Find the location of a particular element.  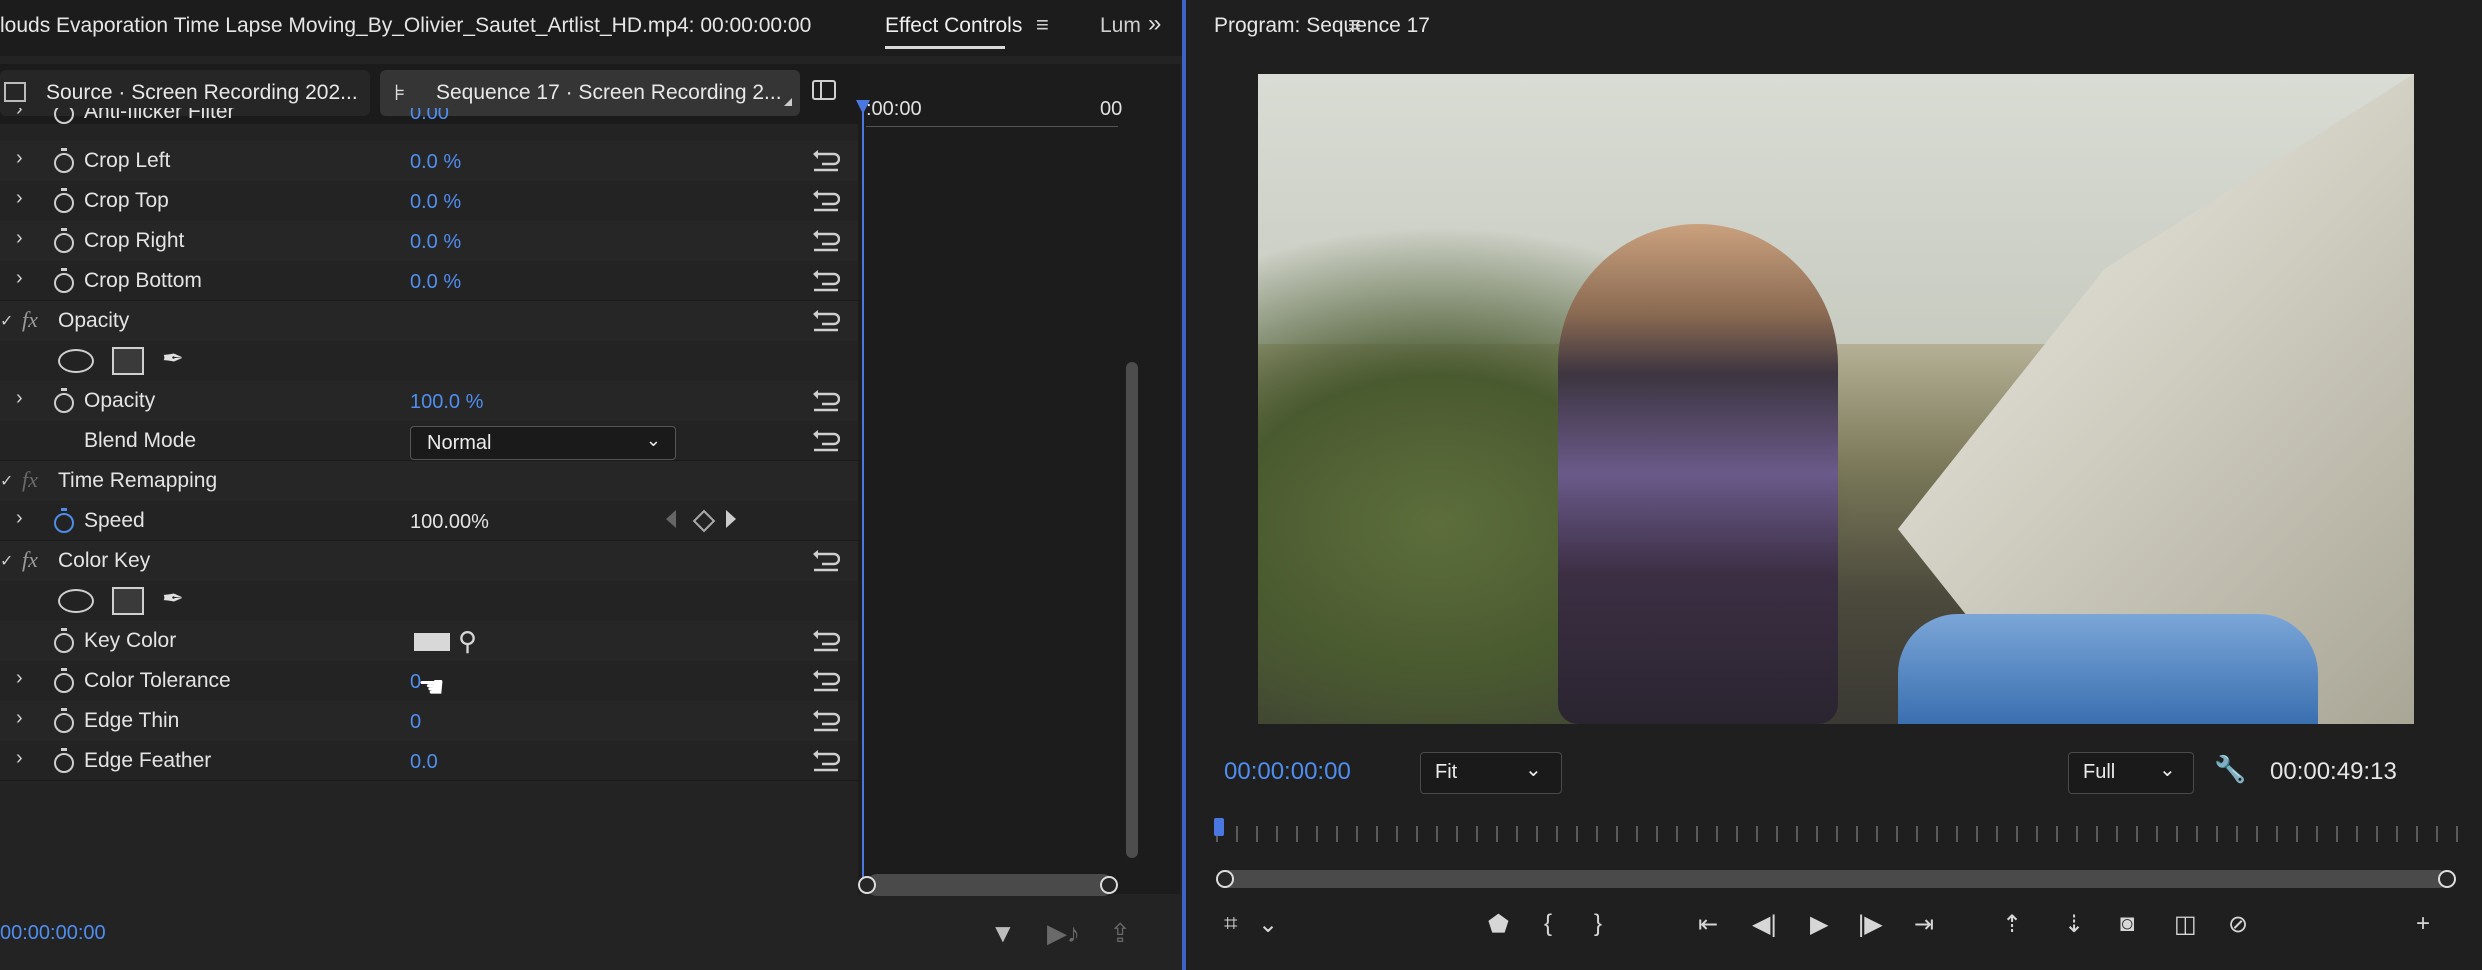

effect-group-time-remapping: ✓ fx Time Remapping is located at coordinates (429, 481).